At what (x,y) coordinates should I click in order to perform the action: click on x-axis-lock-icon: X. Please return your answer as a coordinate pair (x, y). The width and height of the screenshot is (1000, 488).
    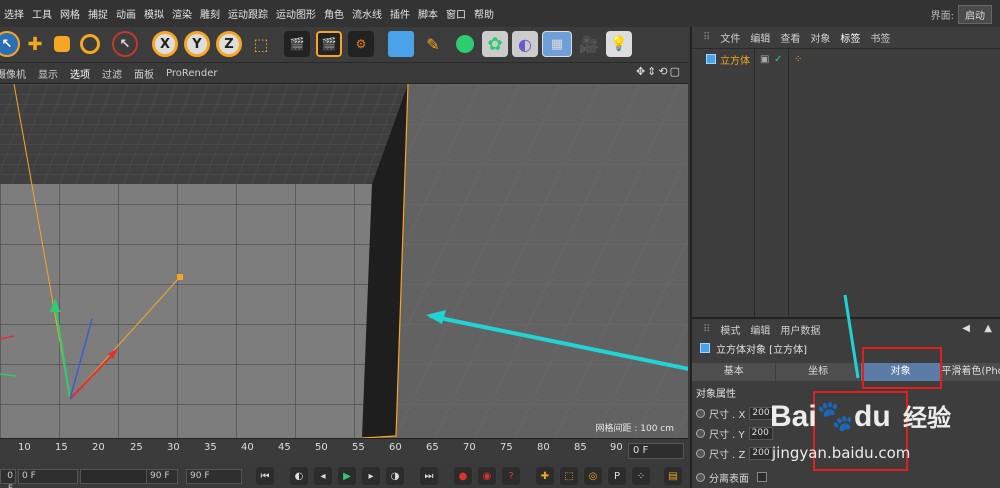
    Looking at the image, I should click on (165, 44).